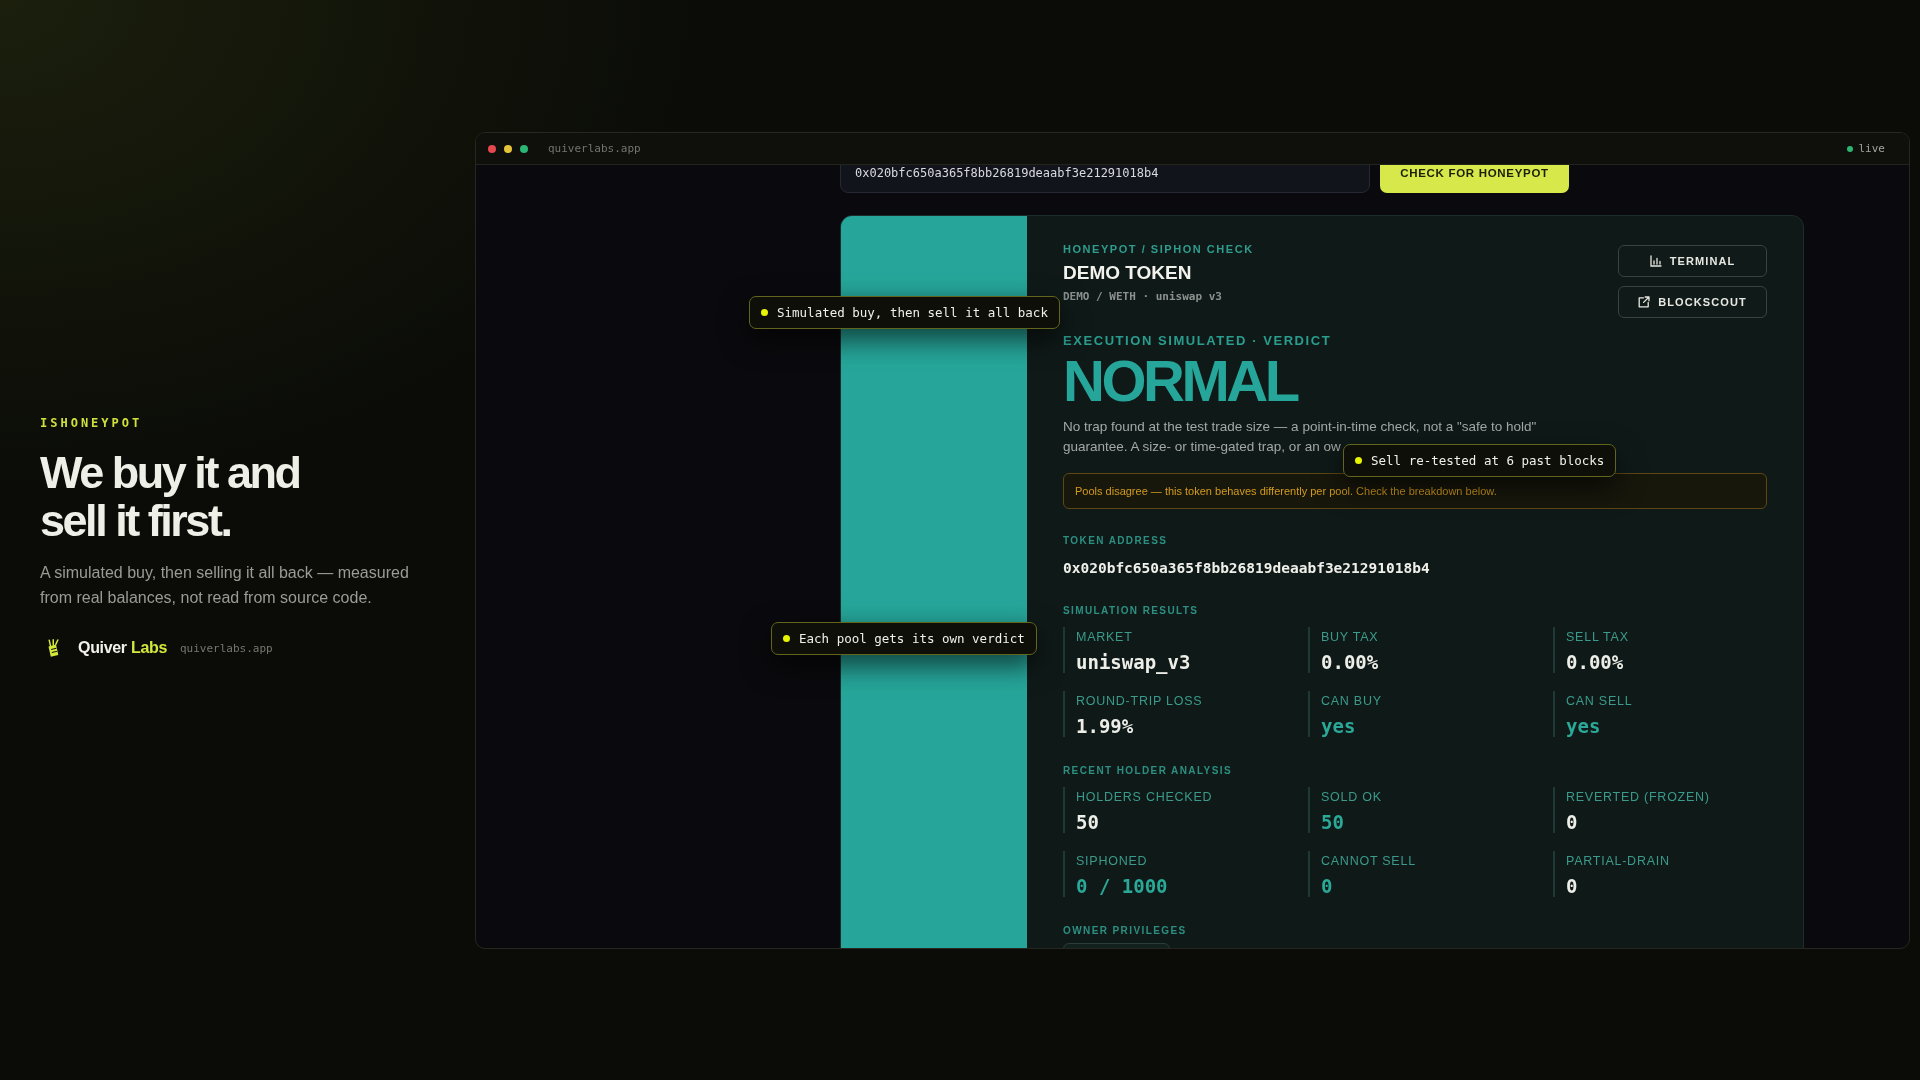  I want to click on stat-label: CAN SELL, so click(1600, 701).